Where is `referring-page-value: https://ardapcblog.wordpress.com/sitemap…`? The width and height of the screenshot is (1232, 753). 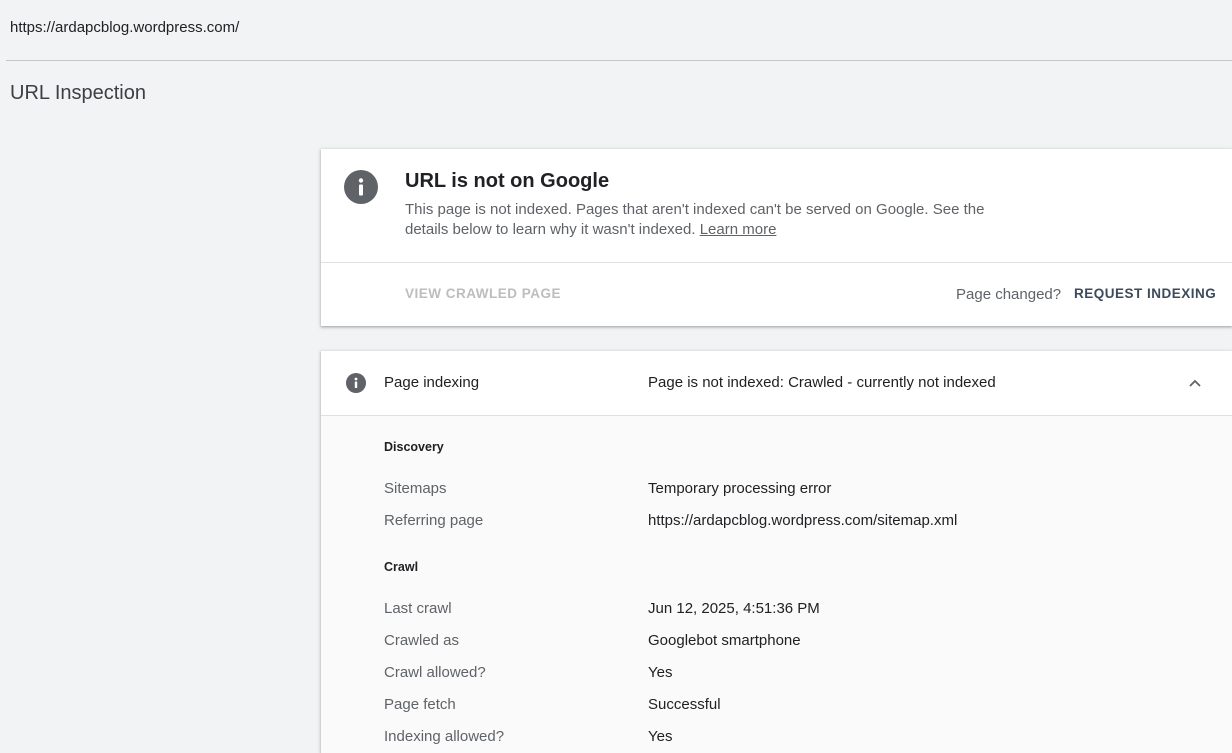
referring-page-value: https://ardapcblog.wordpress.com/sitemap… is located at coordinates (802, 520).